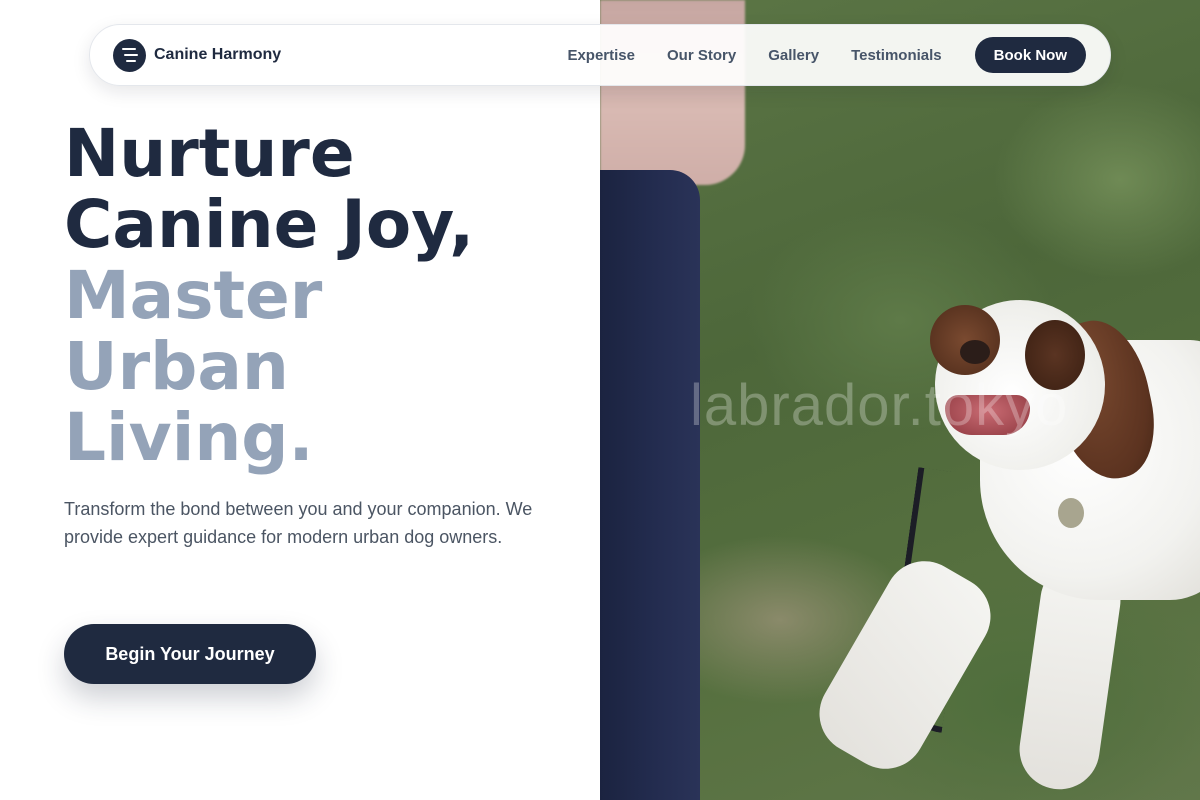 The image size is (1200, 800). What do you see at coordinates (905, 665) in the screenshot?
I see `photo-dog-front-leg` at bounding box center [905, 665].